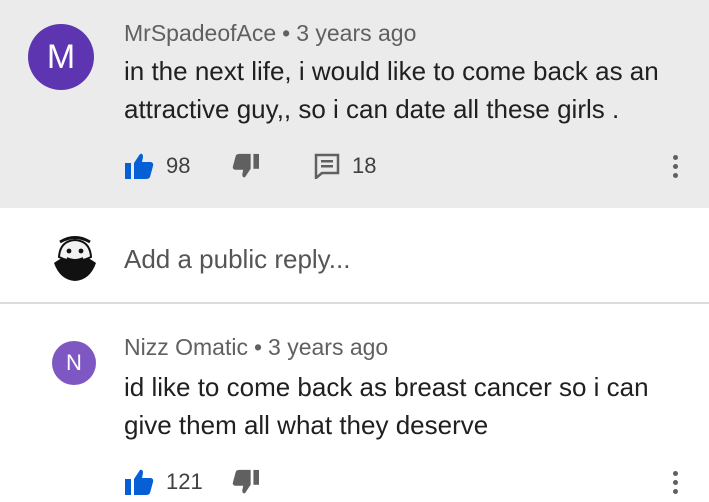  I want to click on like-button: 121, so click(178, 482).